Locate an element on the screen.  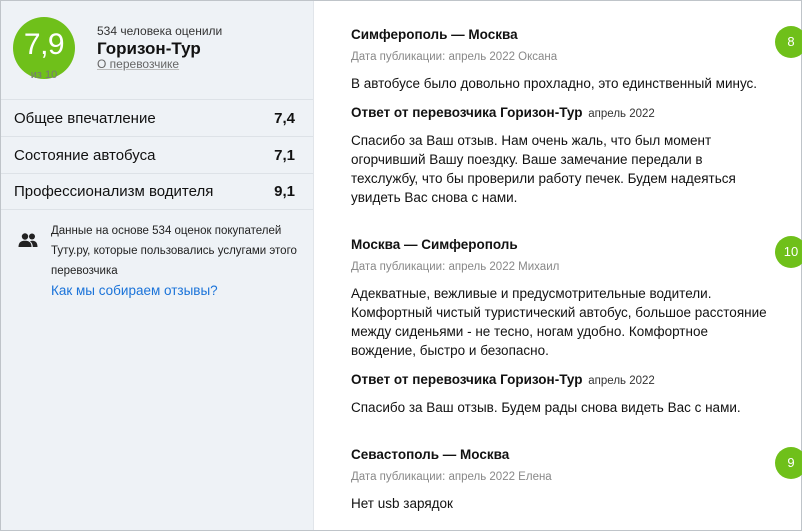
review-meta: Дата публикации: апрель 2022 Михаил is located at coordinates (455, 267).